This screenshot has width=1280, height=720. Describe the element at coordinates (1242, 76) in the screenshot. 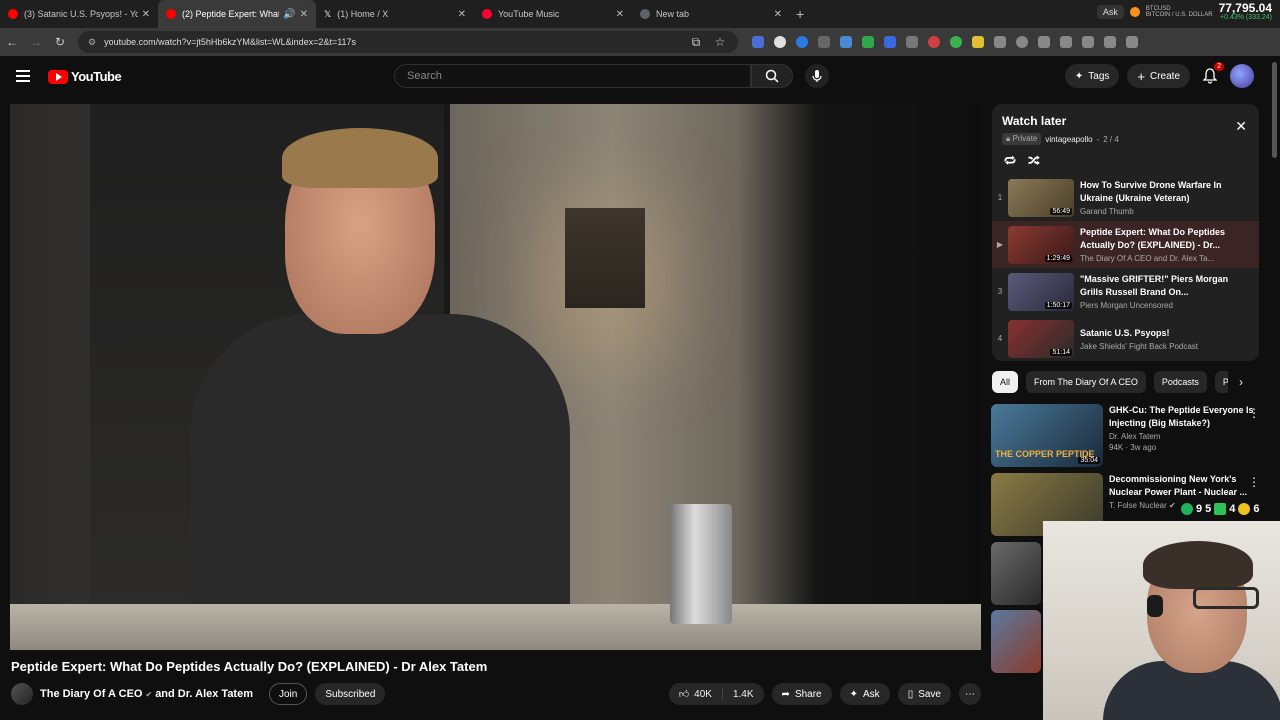

I see `account-avatar` at that location.